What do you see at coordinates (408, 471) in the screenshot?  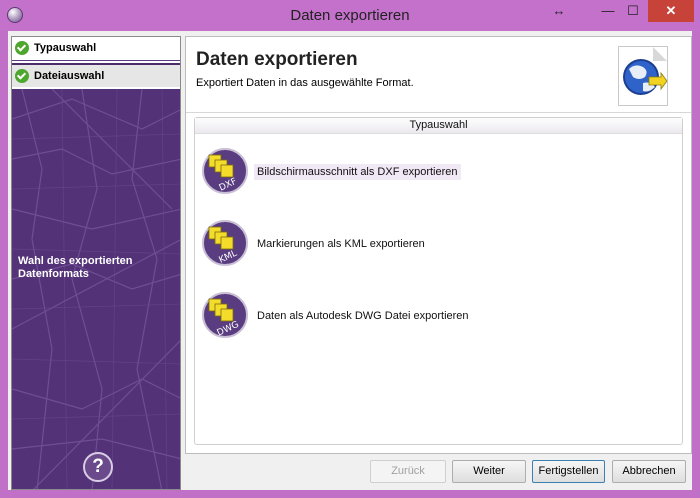 I see `back-button: Zurück` at bounding box center [408, 471].